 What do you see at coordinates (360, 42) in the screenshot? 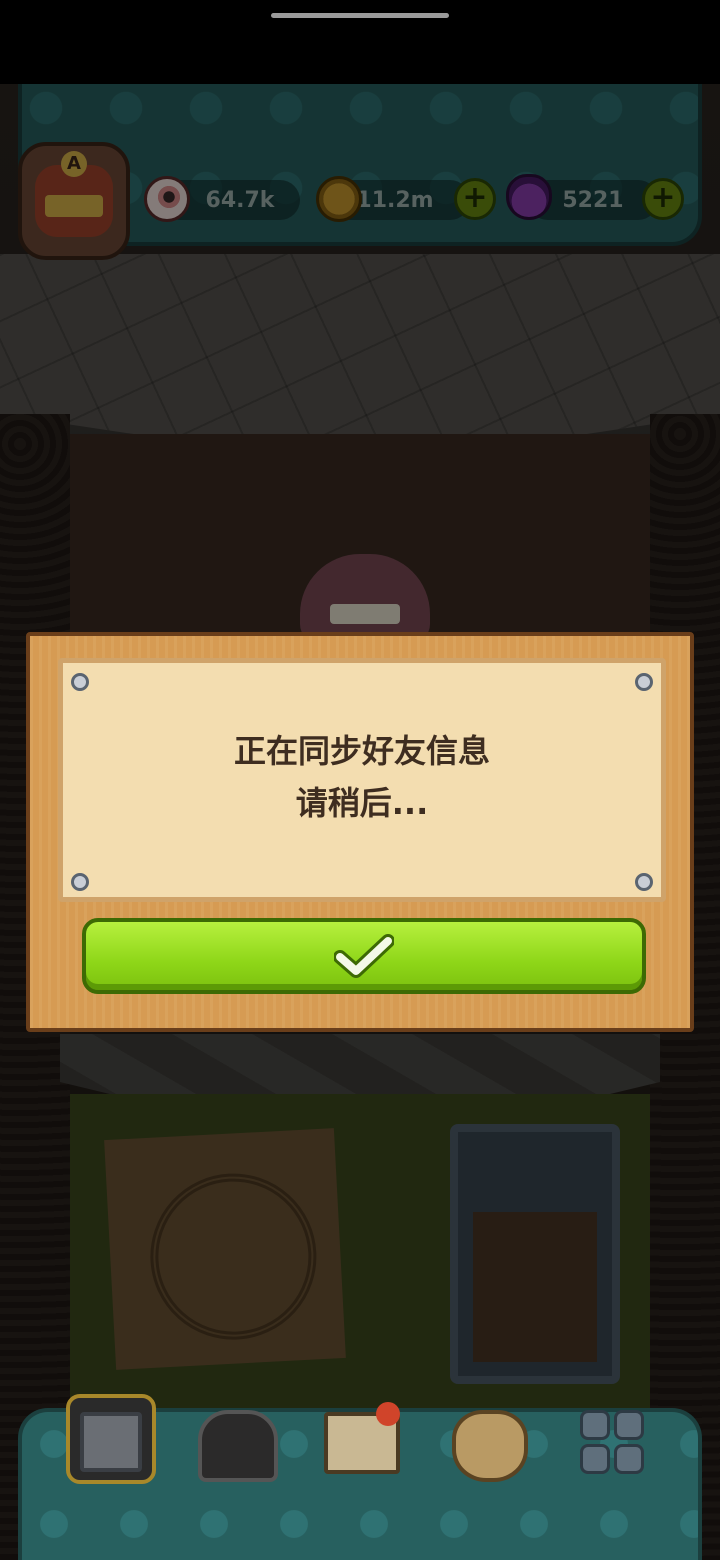
I see `status-bar` at bounding box center [360, 42].